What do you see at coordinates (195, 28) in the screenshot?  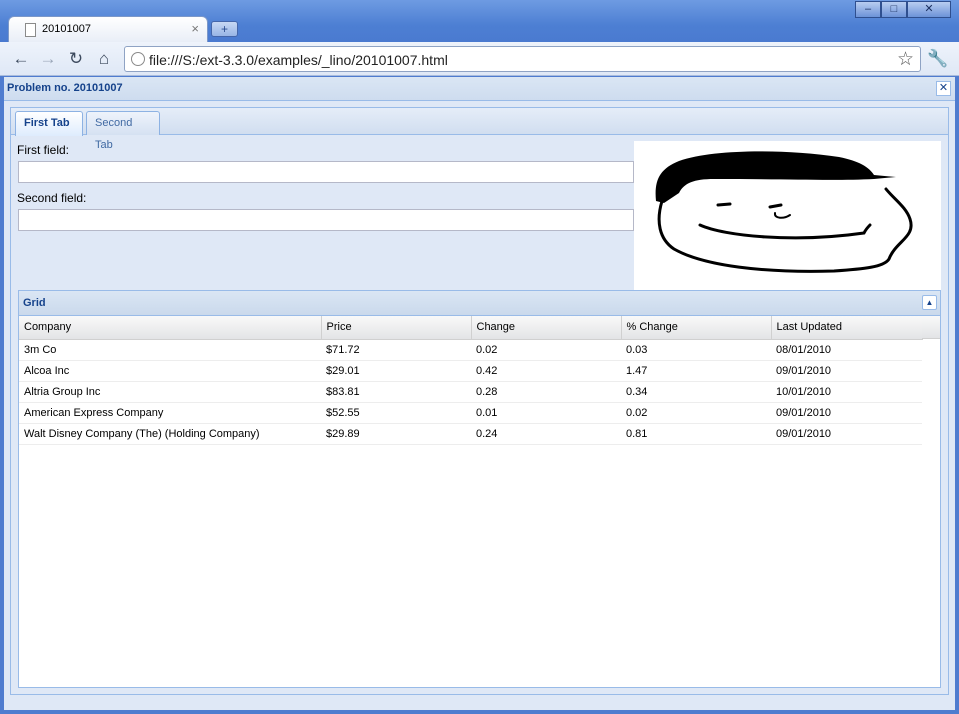 I see `tab-close-icon: ×` at bounding box center [195, 28].